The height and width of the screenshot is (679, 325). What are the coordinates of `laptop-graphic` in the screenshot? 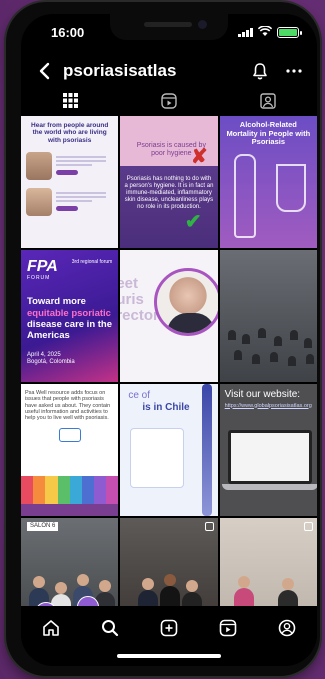 It's located at (269, 457).